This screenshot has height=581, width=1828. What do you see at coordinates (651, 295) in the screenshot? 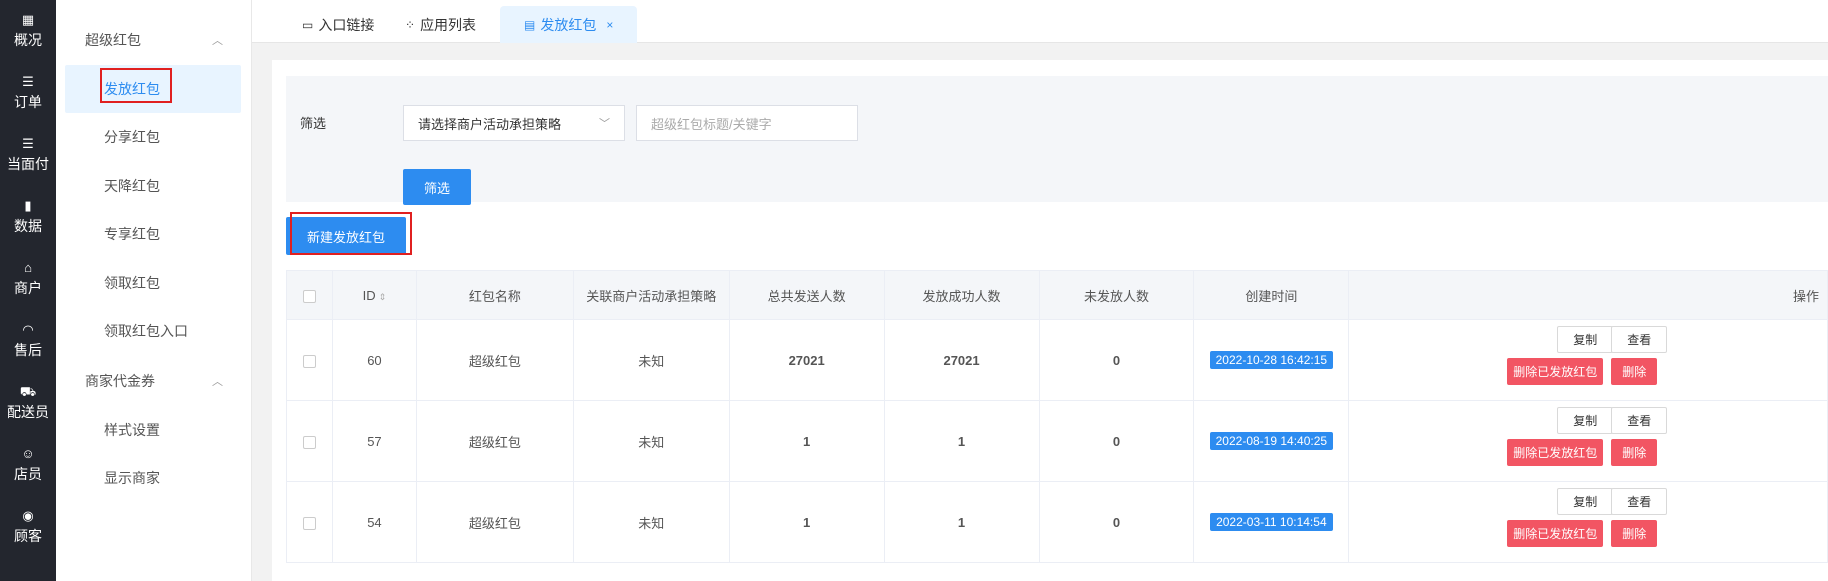
I see `col-strategy: 关联商户活动承担策略` at bounding box center [651, 295].